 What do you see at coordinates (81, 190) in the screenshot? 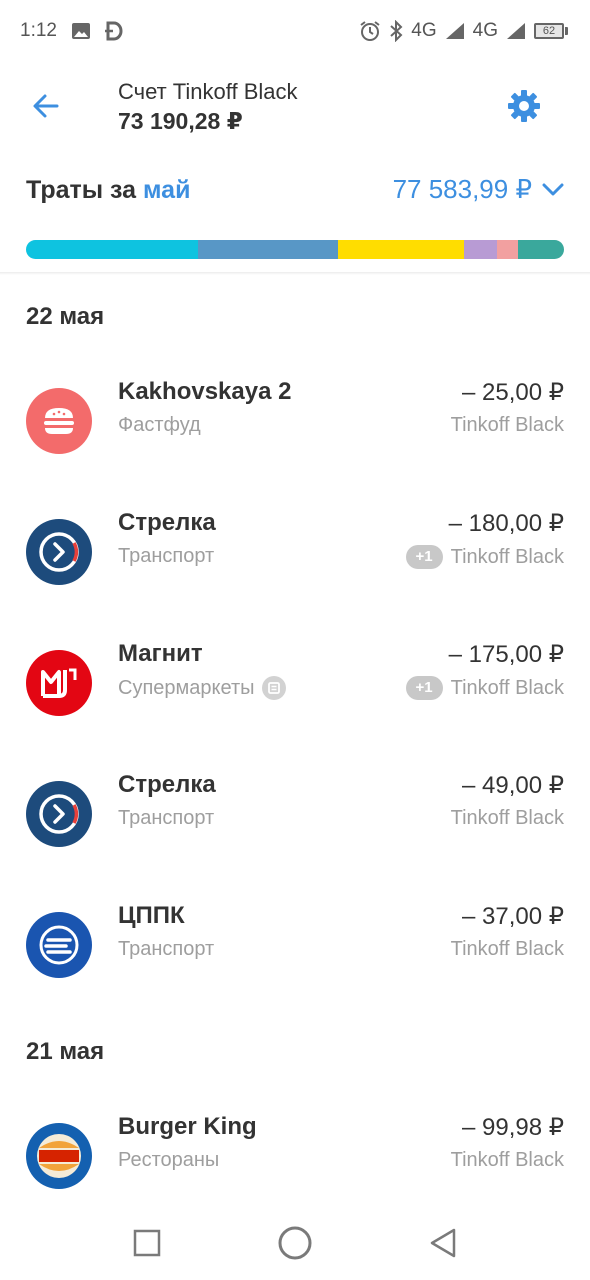
I see `spending-label: Траты за` at bounding box center [81, 190].